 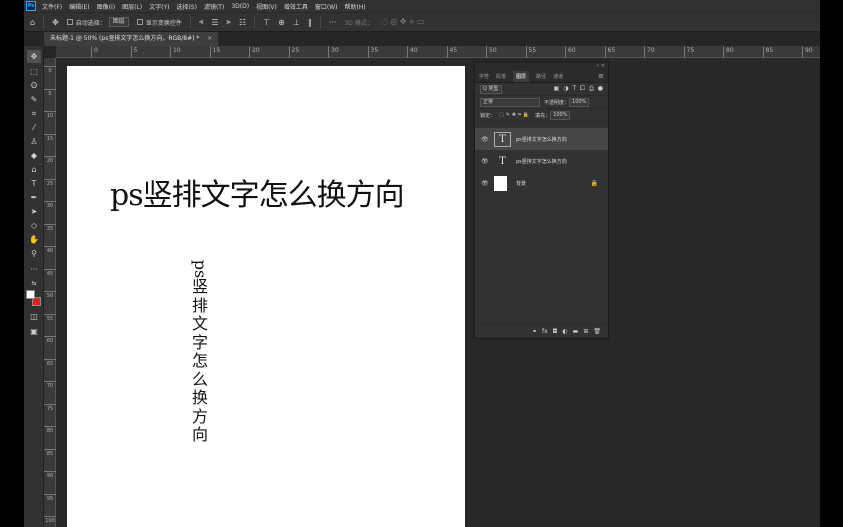 I want to click on filter-smart-icon: ⎙, so click(x=591, y=89).